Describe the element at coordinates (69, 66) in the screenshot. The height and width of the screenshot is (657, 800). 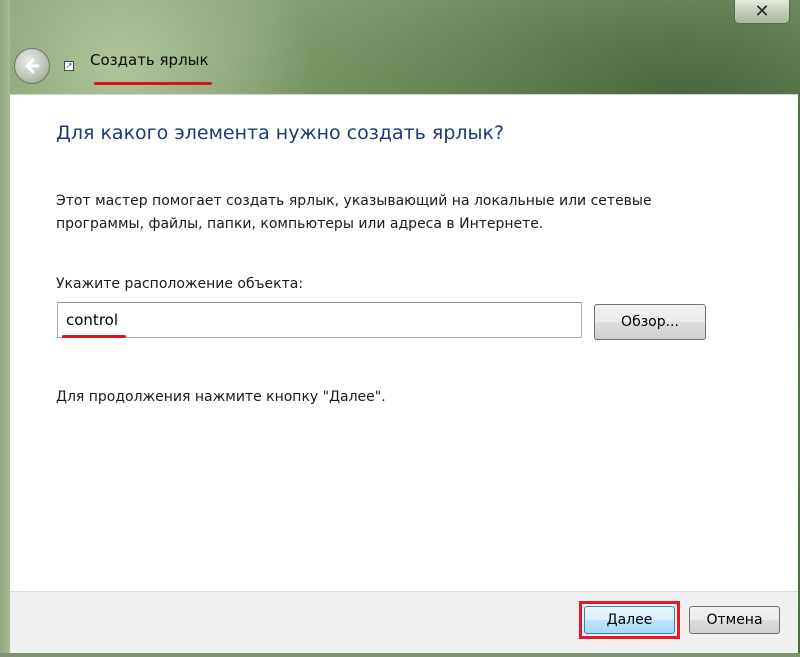
I see `shortcut-icon: ↗` at that location.